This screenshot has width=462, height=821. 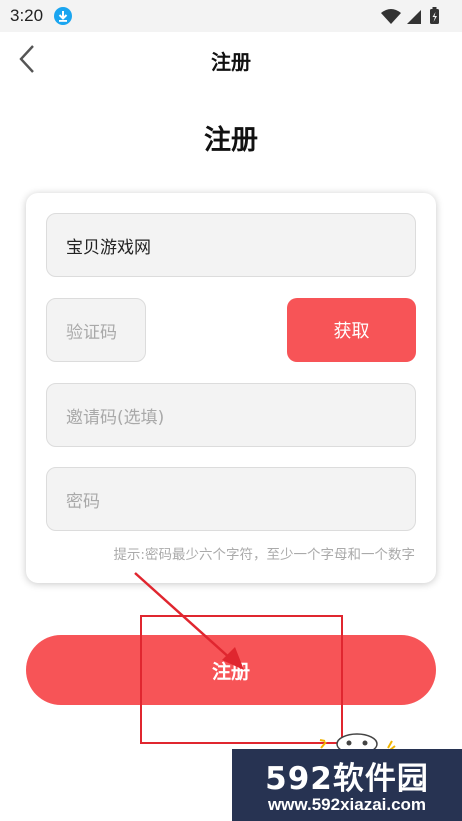 What do you see at coordinates (351, 330) in the screenshot?
I see `get-code-button: 获取` at bounding box center [351, 330].